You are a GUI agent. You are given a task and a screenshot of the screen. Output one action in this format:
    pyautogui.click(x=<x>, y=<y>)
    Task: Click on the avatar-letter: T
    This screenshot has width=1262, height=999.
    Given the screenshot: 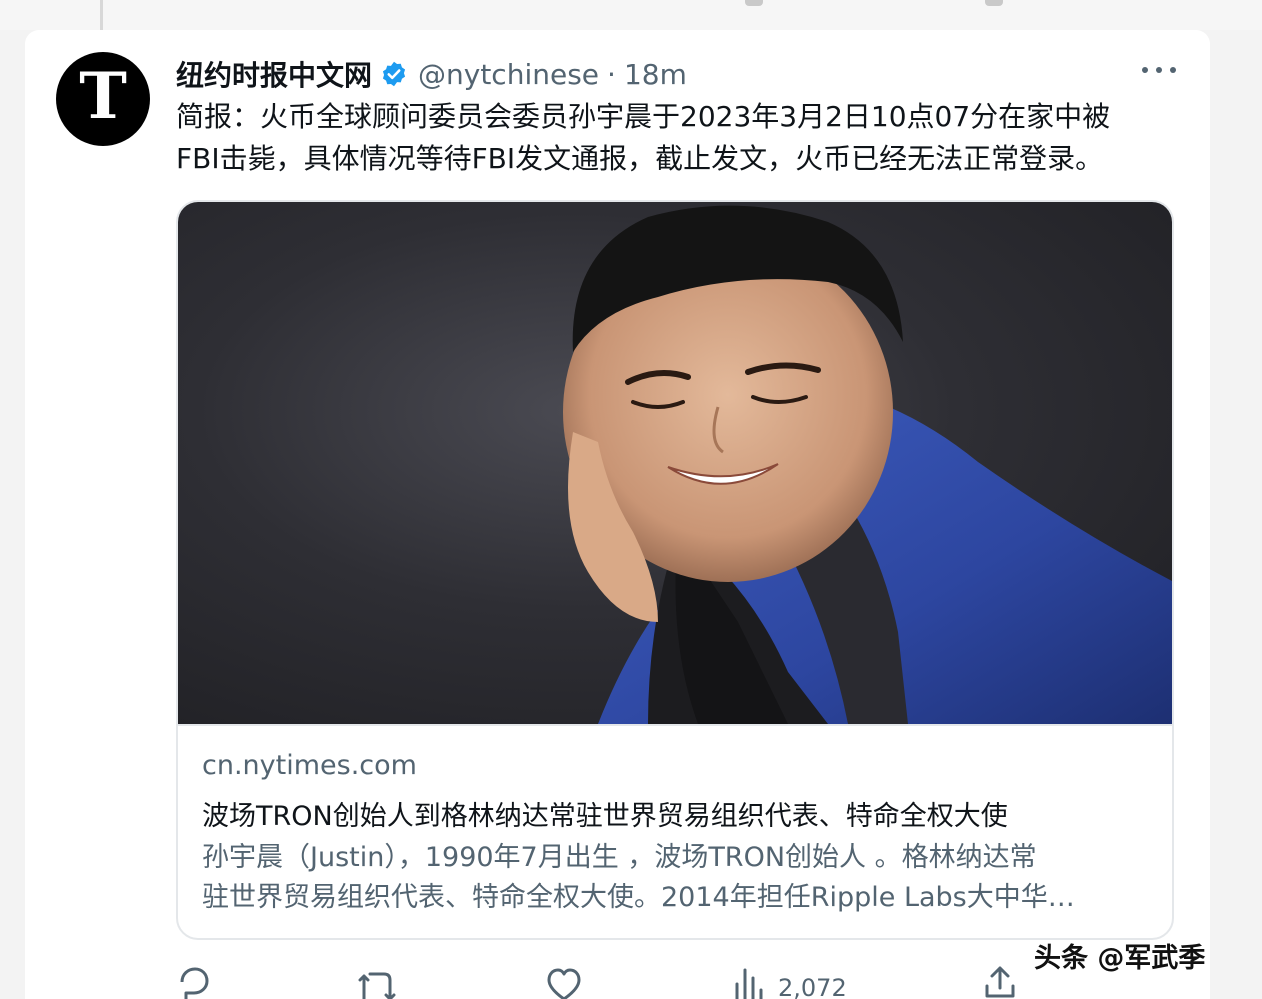 What is the action you would take?
    pyautogui.click(x=103, y=96)
    